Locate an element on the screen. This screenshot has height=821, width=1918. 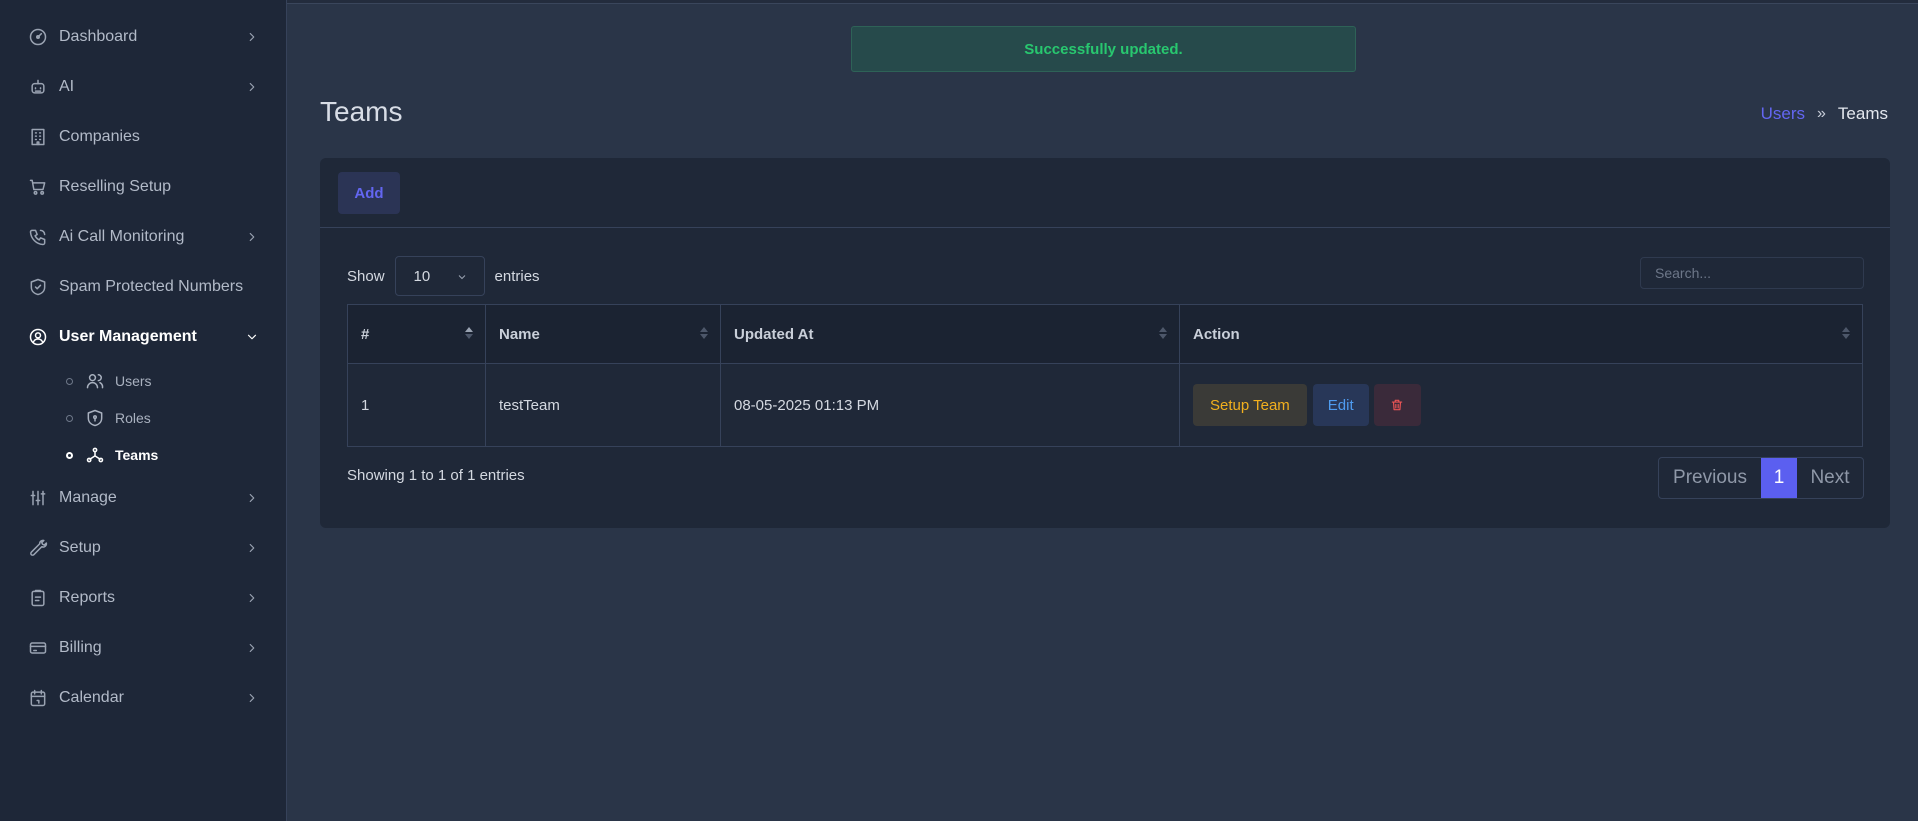
sidebar-item-setup: Setup is located at coordinates (143, 548).